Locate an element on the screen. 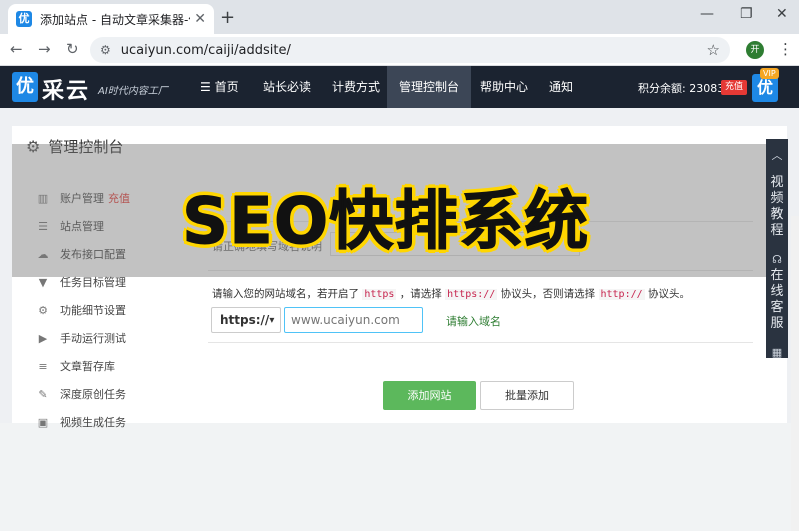 This screenshot has width=799, height=531. sidebar-item-rewrite: ✎ 深度原创任务 is located at coordinates (111, 394).